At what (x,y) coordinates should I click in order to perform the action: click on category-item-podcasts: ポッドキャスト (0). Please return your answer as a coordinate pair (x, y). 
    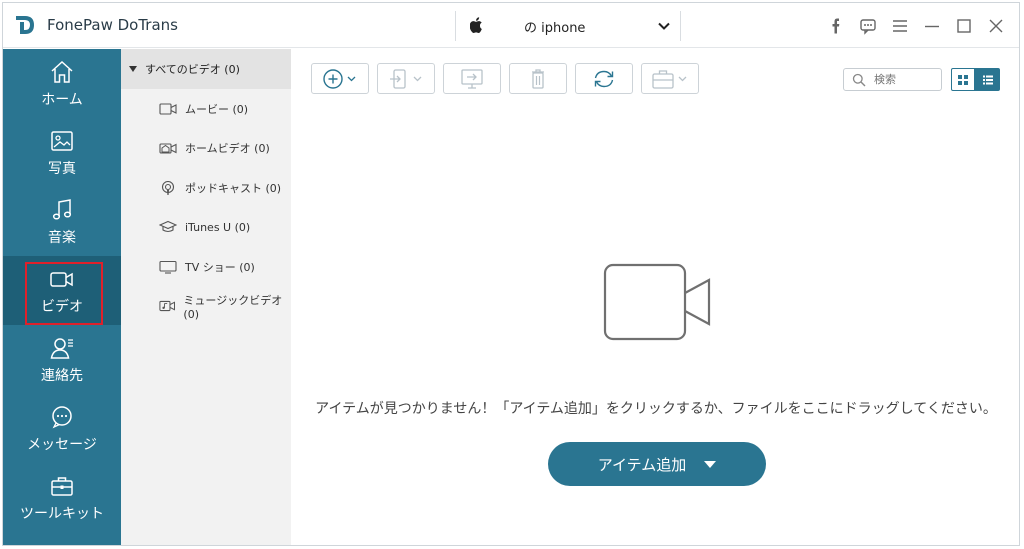
    Looking at the image, I should click on (206, 188).